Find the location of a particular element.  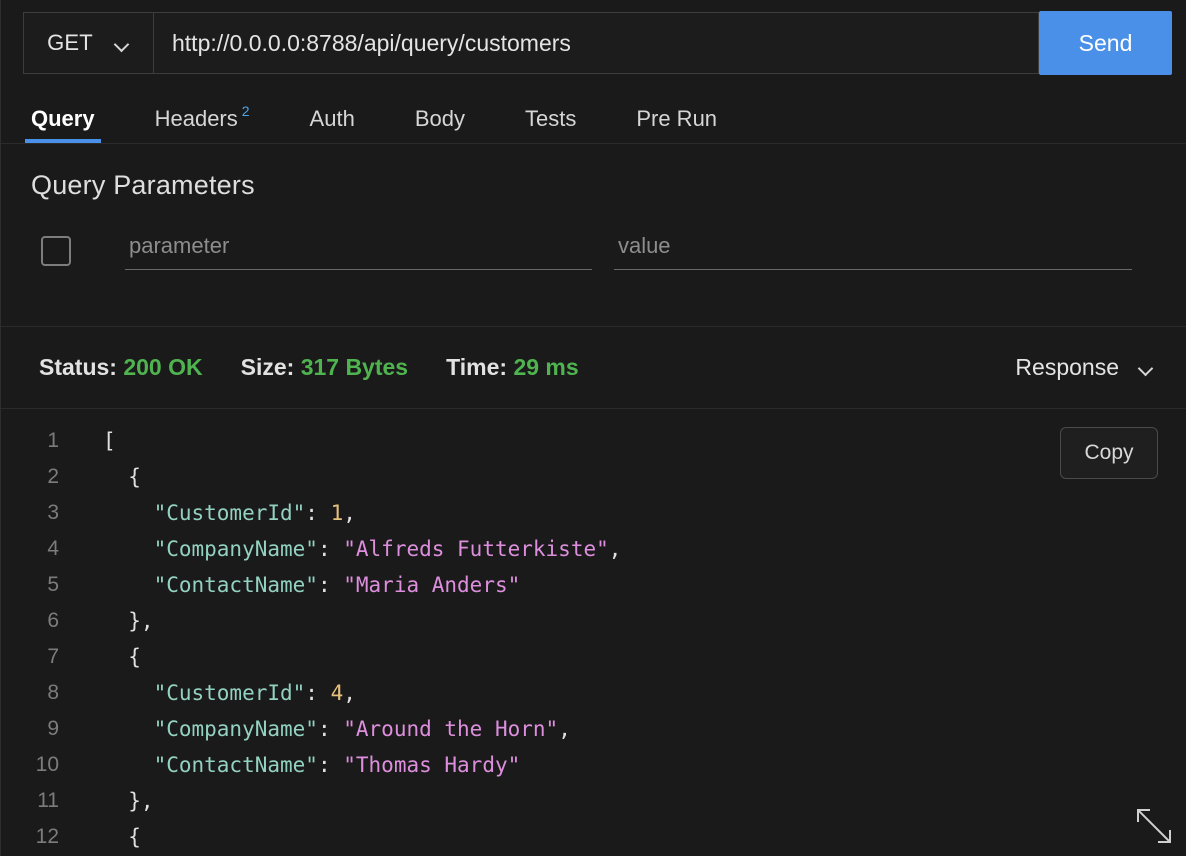

query-parameter-name-input is located at coordinates (358, 250).